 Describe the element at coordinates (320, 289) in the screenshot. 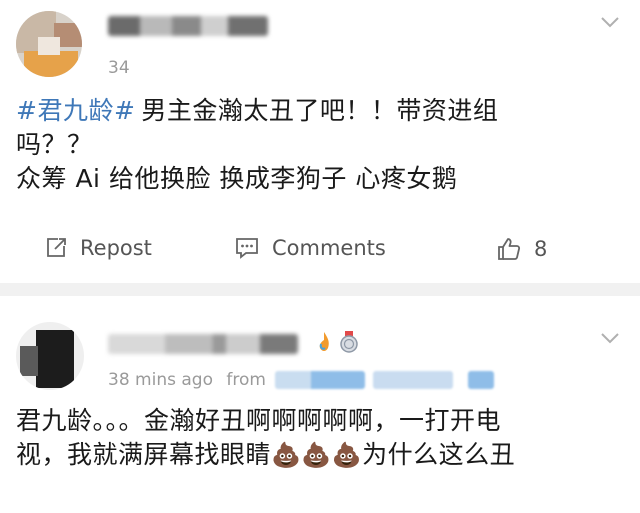

I see `feed-separator` at that location.